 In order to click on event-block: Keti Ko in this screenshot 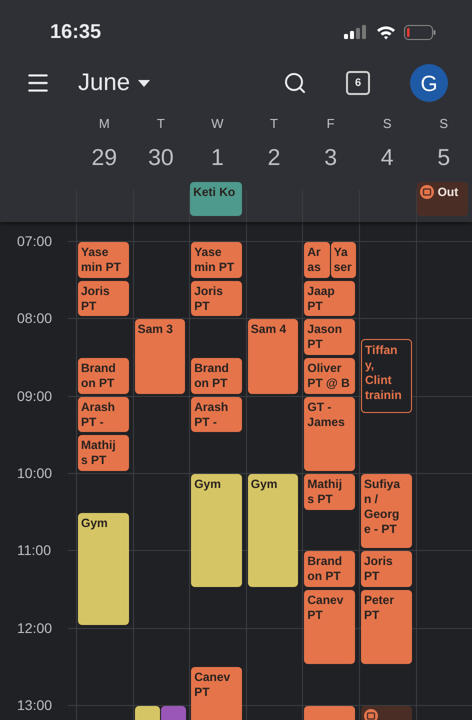, I will do `click(216, 199)`.